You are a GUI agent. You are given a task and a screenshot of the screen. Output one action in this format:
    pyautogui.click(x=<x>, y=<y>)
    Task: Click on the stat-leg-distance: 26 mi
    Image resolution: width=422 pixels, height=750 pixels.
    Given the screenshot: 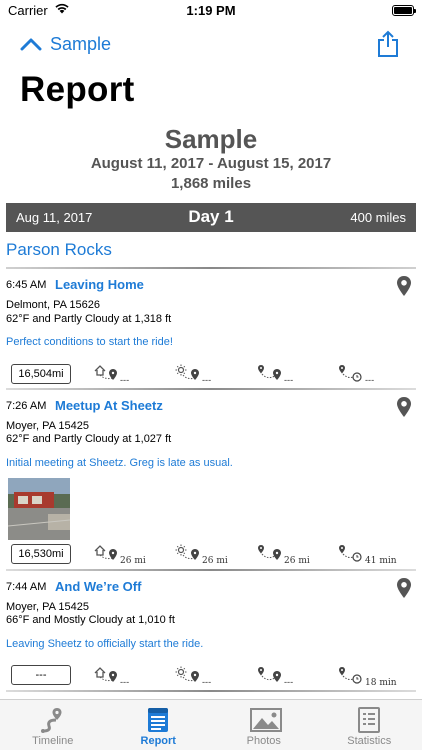 What is the action you would take?
    pyautogui.click(x=283, y=555)
    